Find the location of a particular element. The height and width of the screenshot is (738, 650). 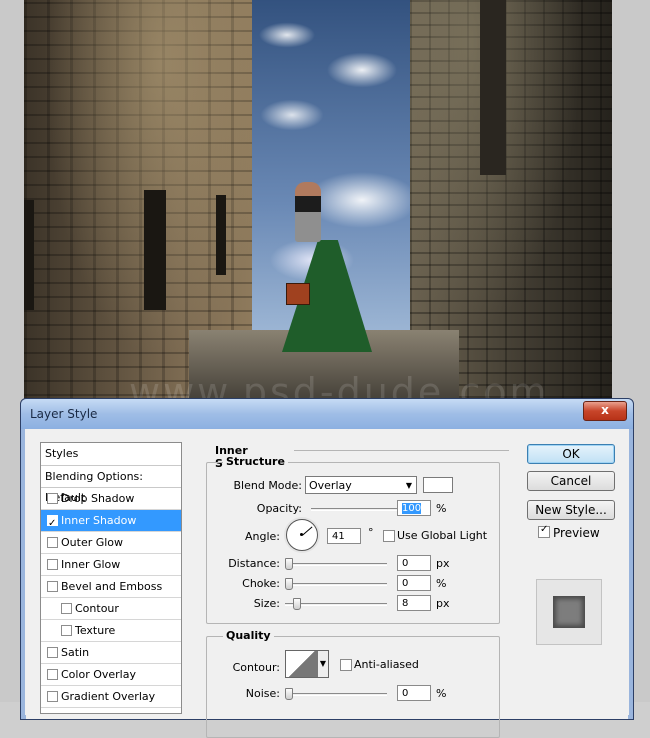

anti-aliased-label: Anti-aliased is located at coordinates (386, 664).